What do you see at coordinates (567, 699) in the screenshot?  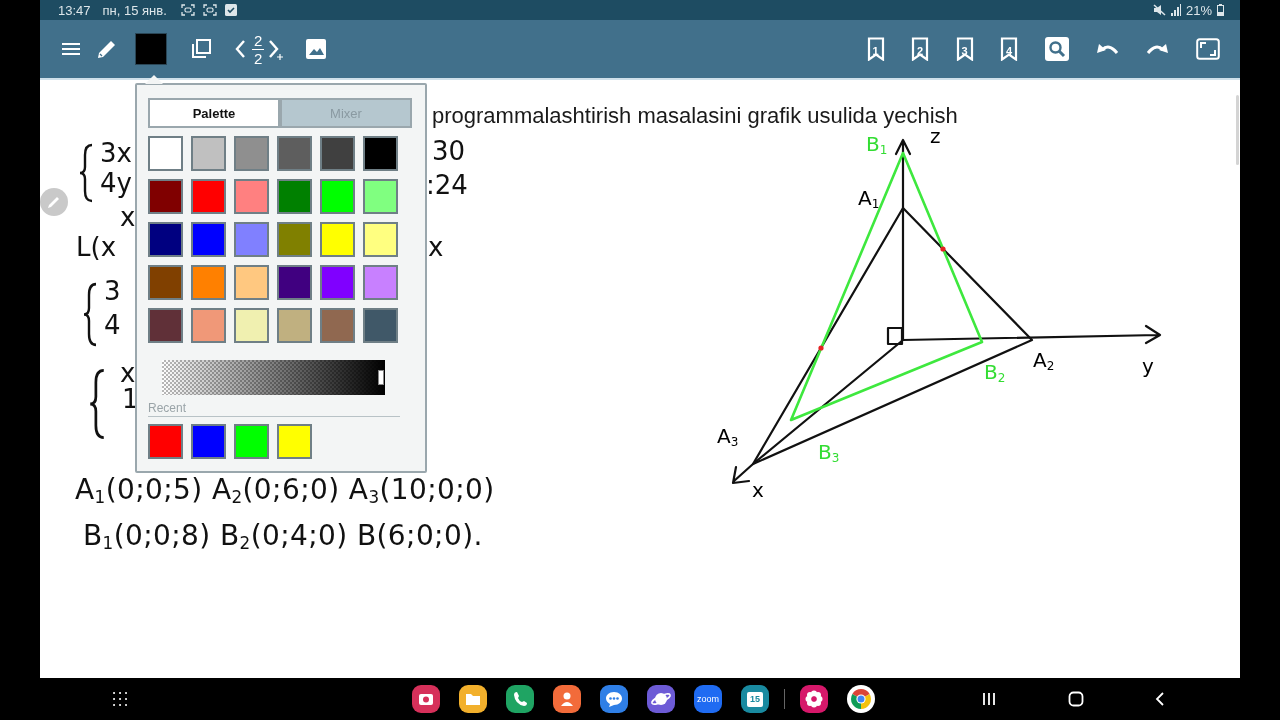 I see `person-icon` at bounding box center [567, 699].